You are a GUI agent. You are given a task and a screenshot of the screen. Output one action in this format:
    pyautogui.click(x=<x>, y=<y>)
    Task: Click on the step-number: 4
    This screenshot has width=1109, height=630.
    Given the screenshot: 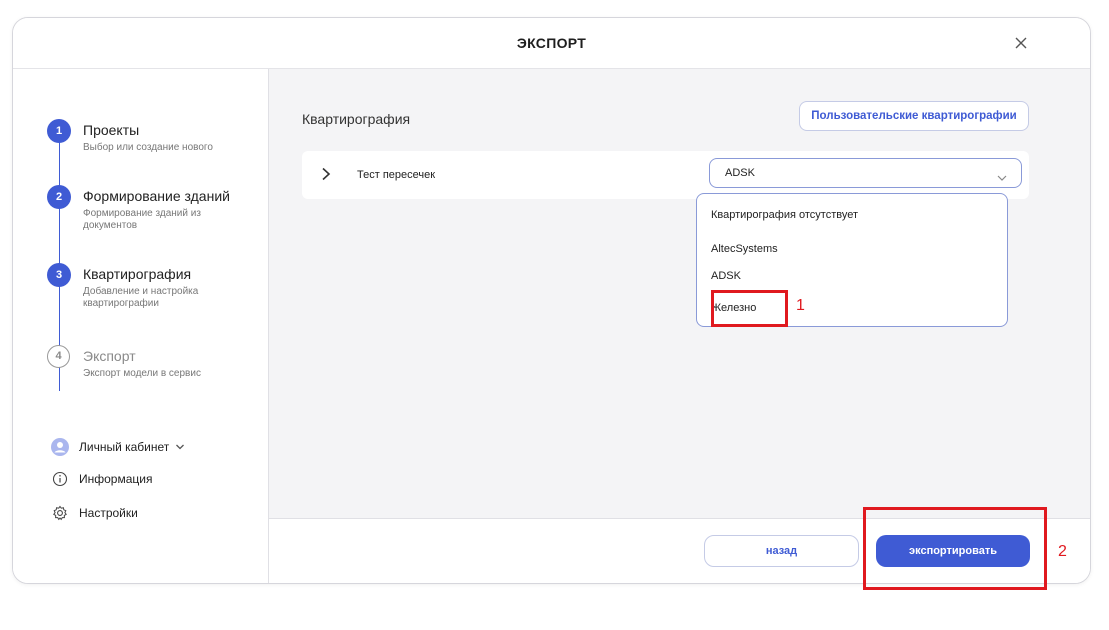 What is the action you would take?
    pyautogui.click(x=58, y=356)
    